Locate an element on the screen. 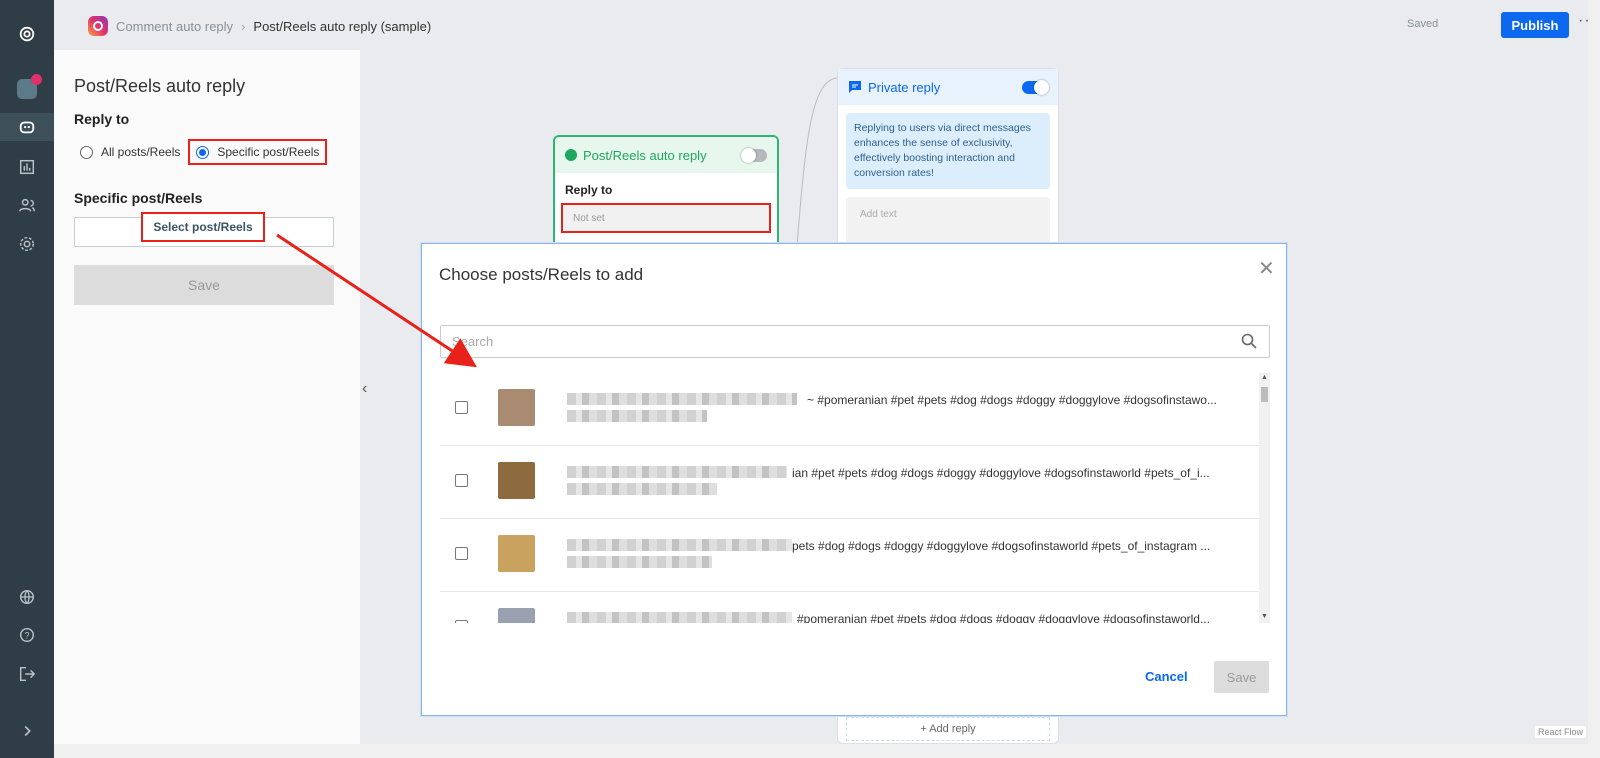 This screenshot has height=758, width=1600. modal-save-button: Save is located at coordinates (1241, 677).